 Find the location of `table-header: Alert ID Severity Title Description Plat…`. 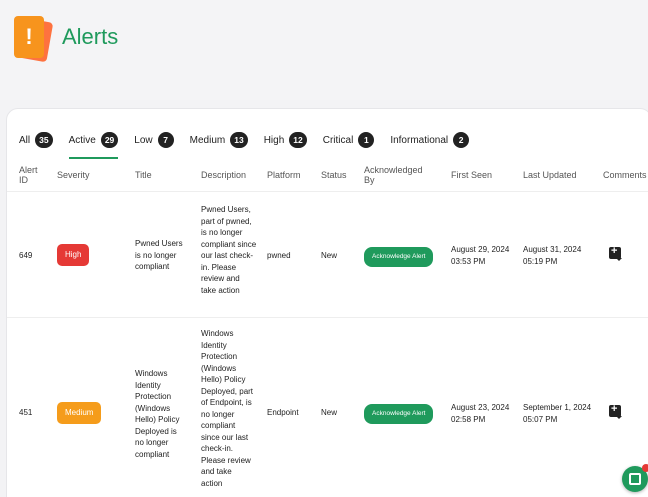

table-header: Alert ID Severity Title Description Plat… is located at coordinates (327, 176).